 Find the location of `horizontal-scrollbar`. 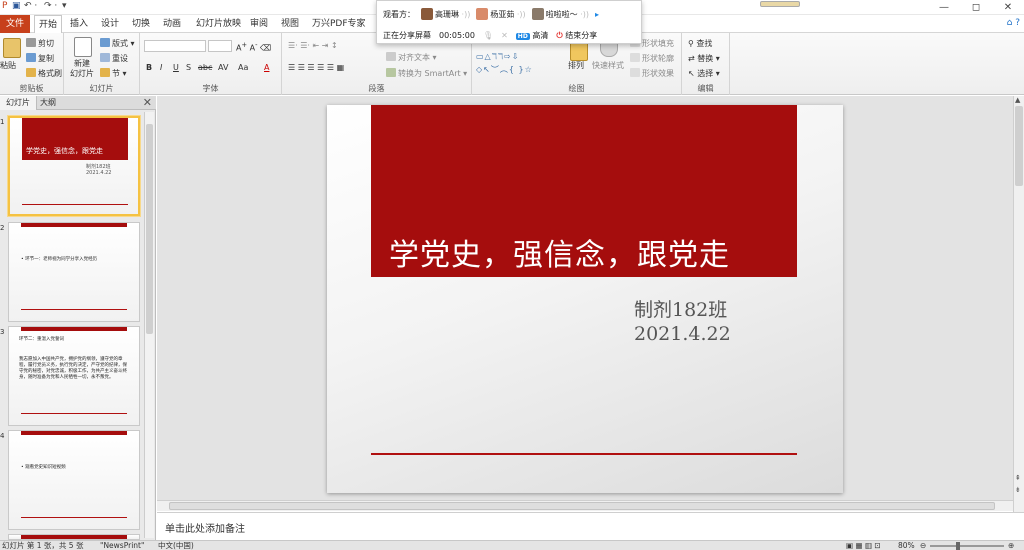

horizontal-scrollbar is located at coordinates (585, 505).